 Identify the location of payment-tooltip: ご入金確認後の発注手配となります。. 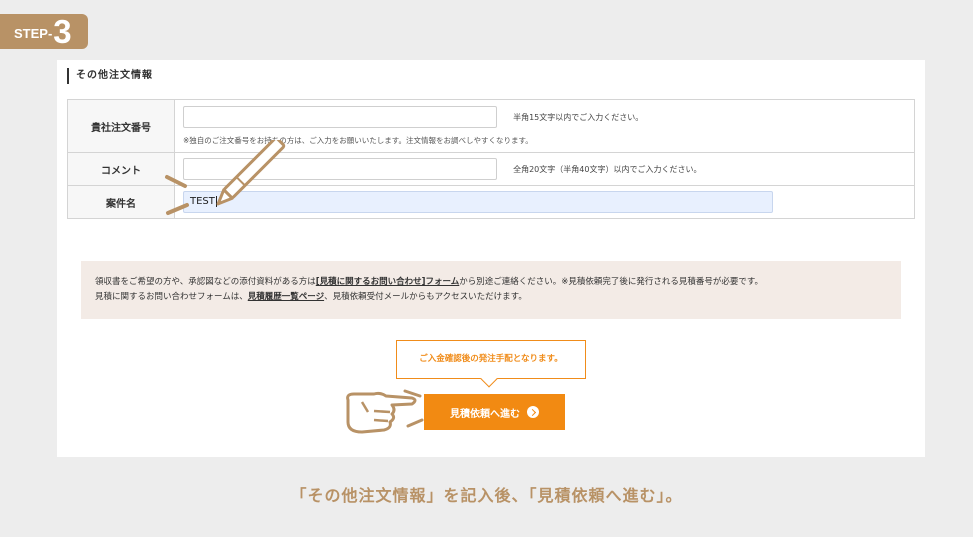
(491, 364).